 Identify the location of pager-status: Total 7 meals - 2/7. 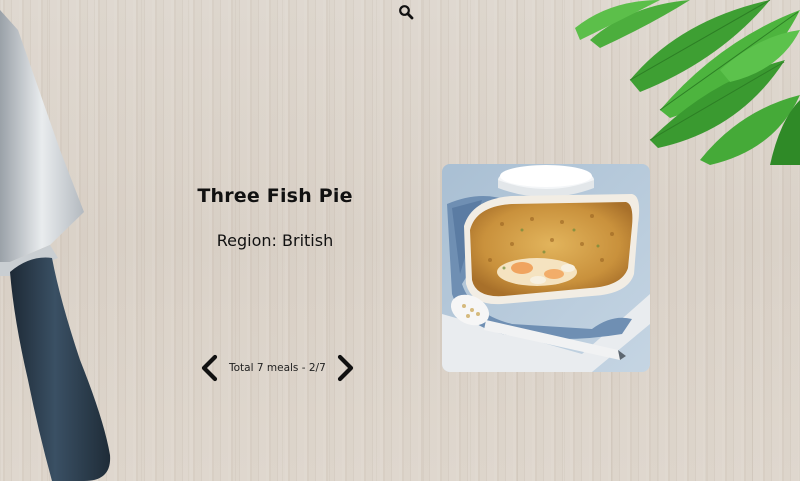
(277, 368).